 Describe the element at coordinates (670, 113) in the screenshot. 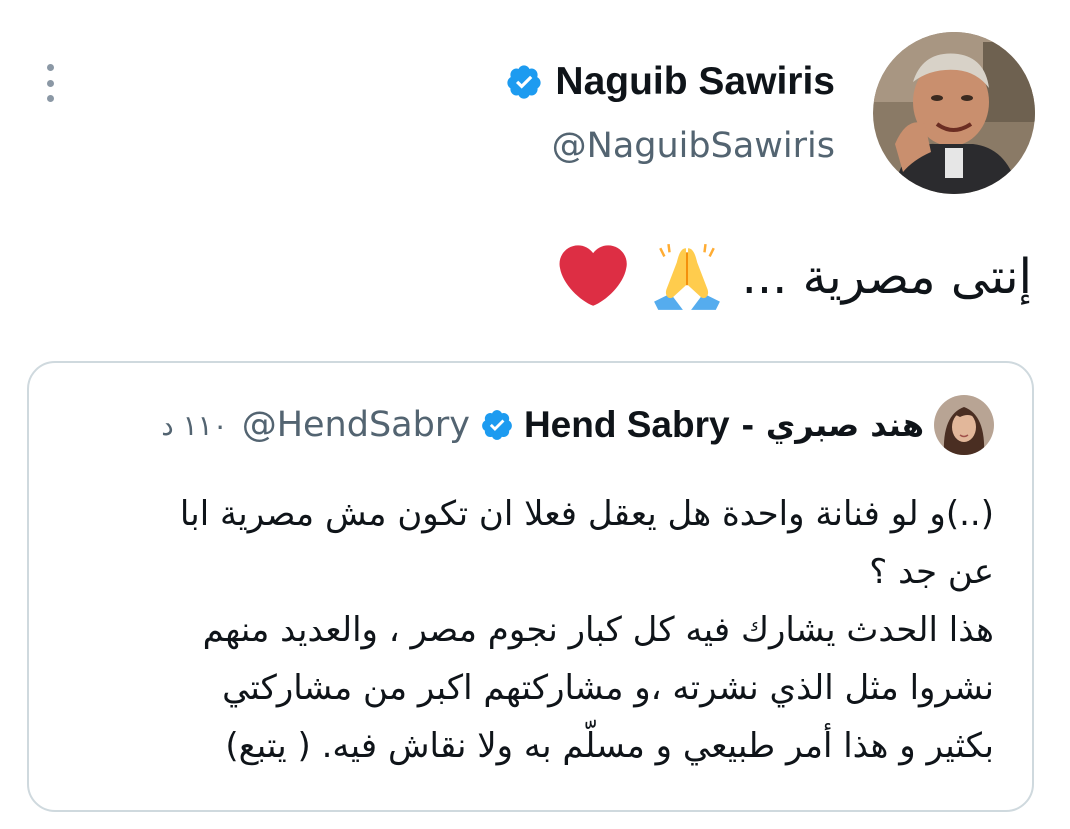

I see `author-names: Naguib Sawiris @NaguibSawiris` at that location.